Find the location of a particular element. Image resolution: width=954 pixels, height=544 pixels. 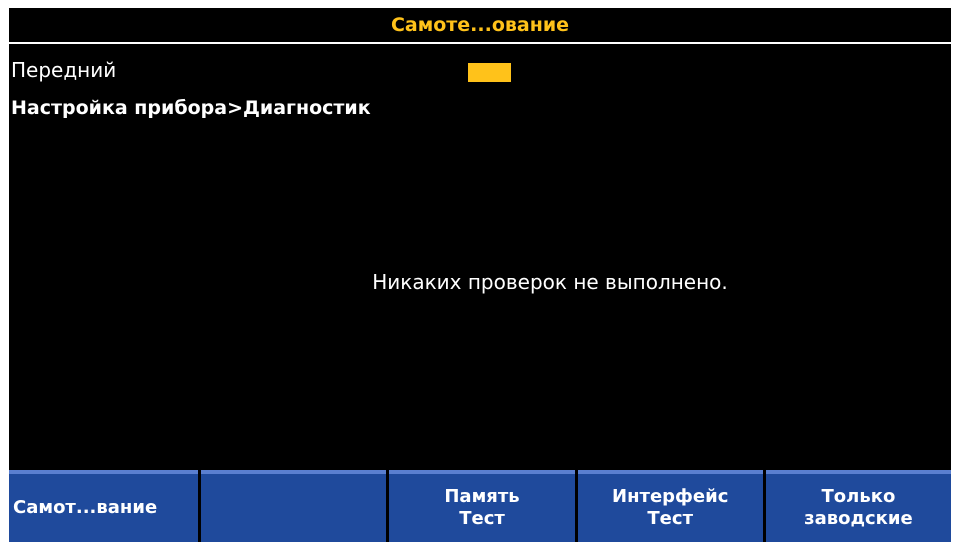

page-title: Самоте...ование is located at coordinates (480, 25).